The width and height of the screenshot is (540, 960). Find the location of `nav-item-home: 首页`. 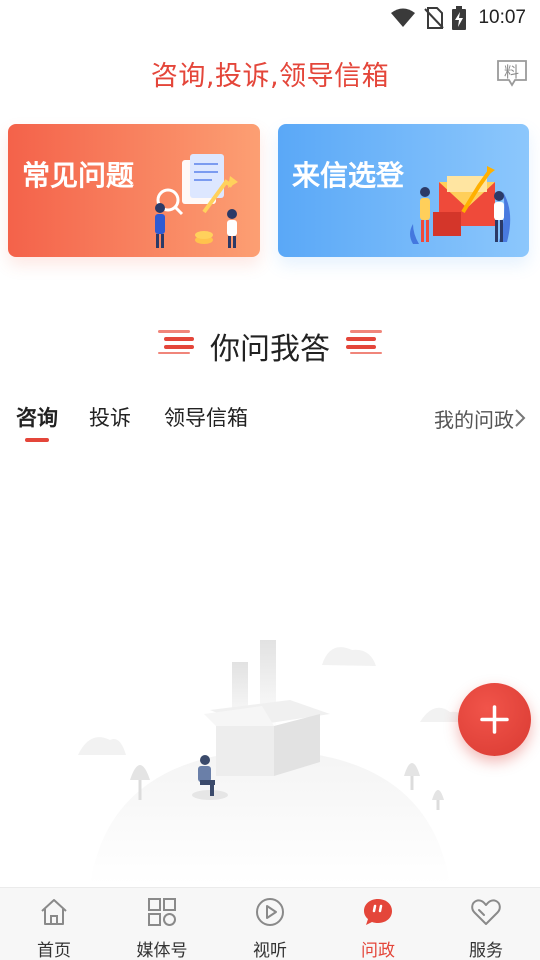

nav-item-home: 首页 is located at coordinates (54, 924).